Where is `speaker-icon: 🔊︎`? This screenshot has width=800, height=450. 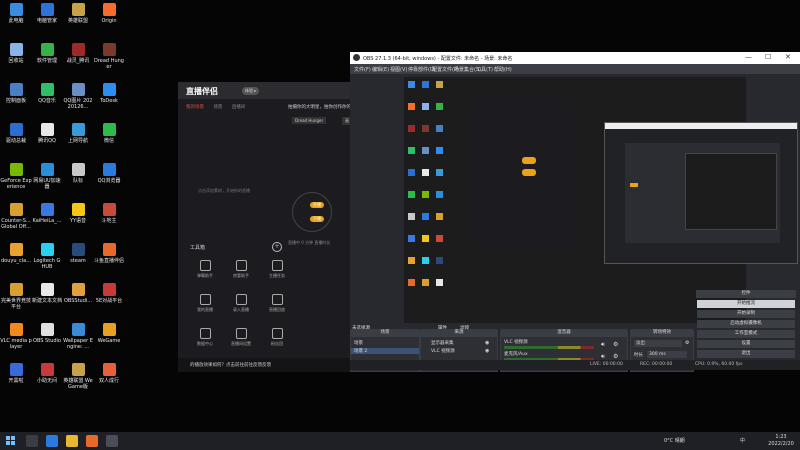 speaker-icon: 🔊︎ is located at coordinates (603, 345).